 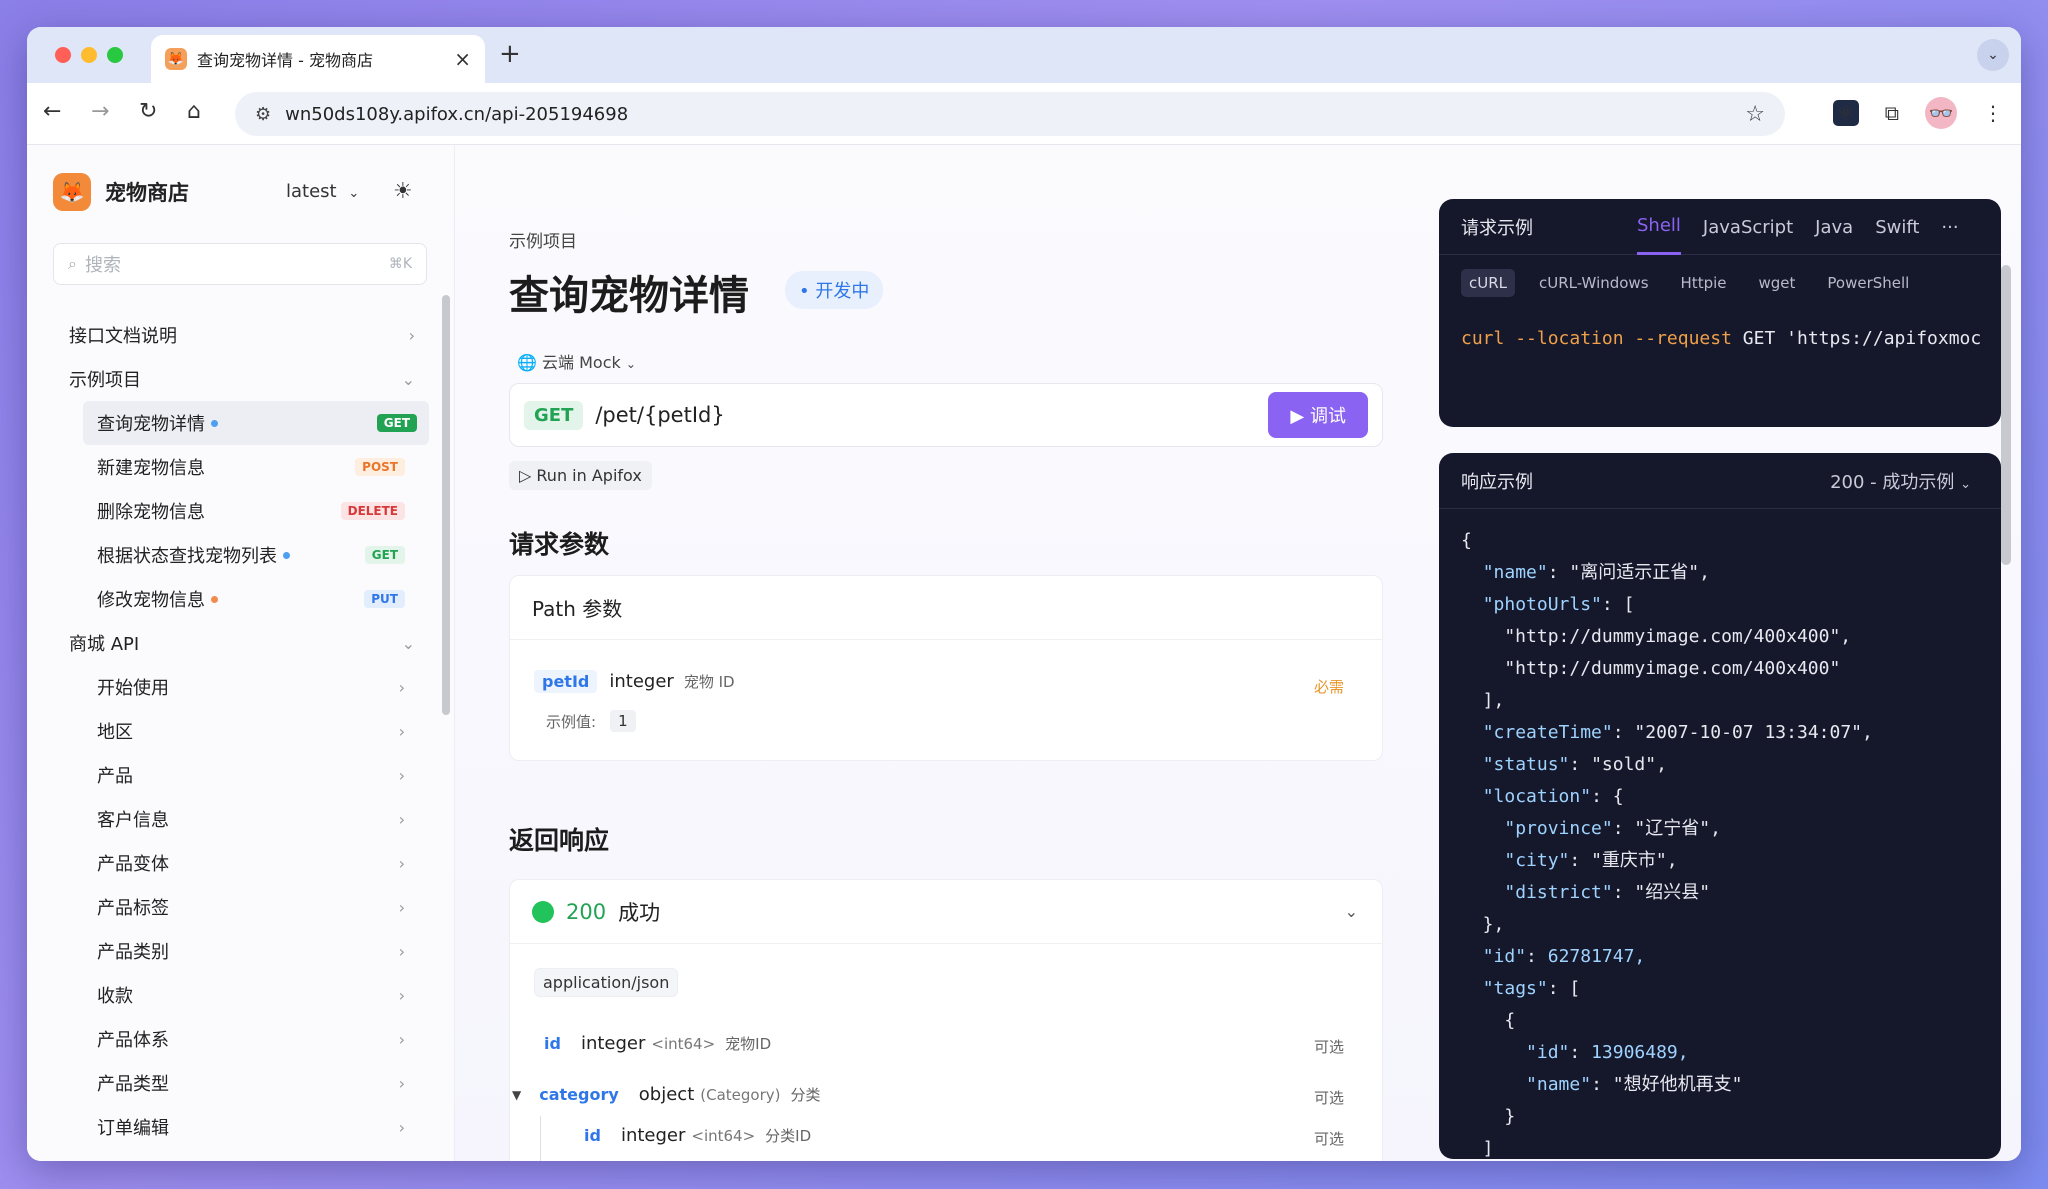 What do you see at coordinates (1607, 892) in the screenshot?
I see `json-line: "district": "绍兴县"` at bounding box center [1607, 892].